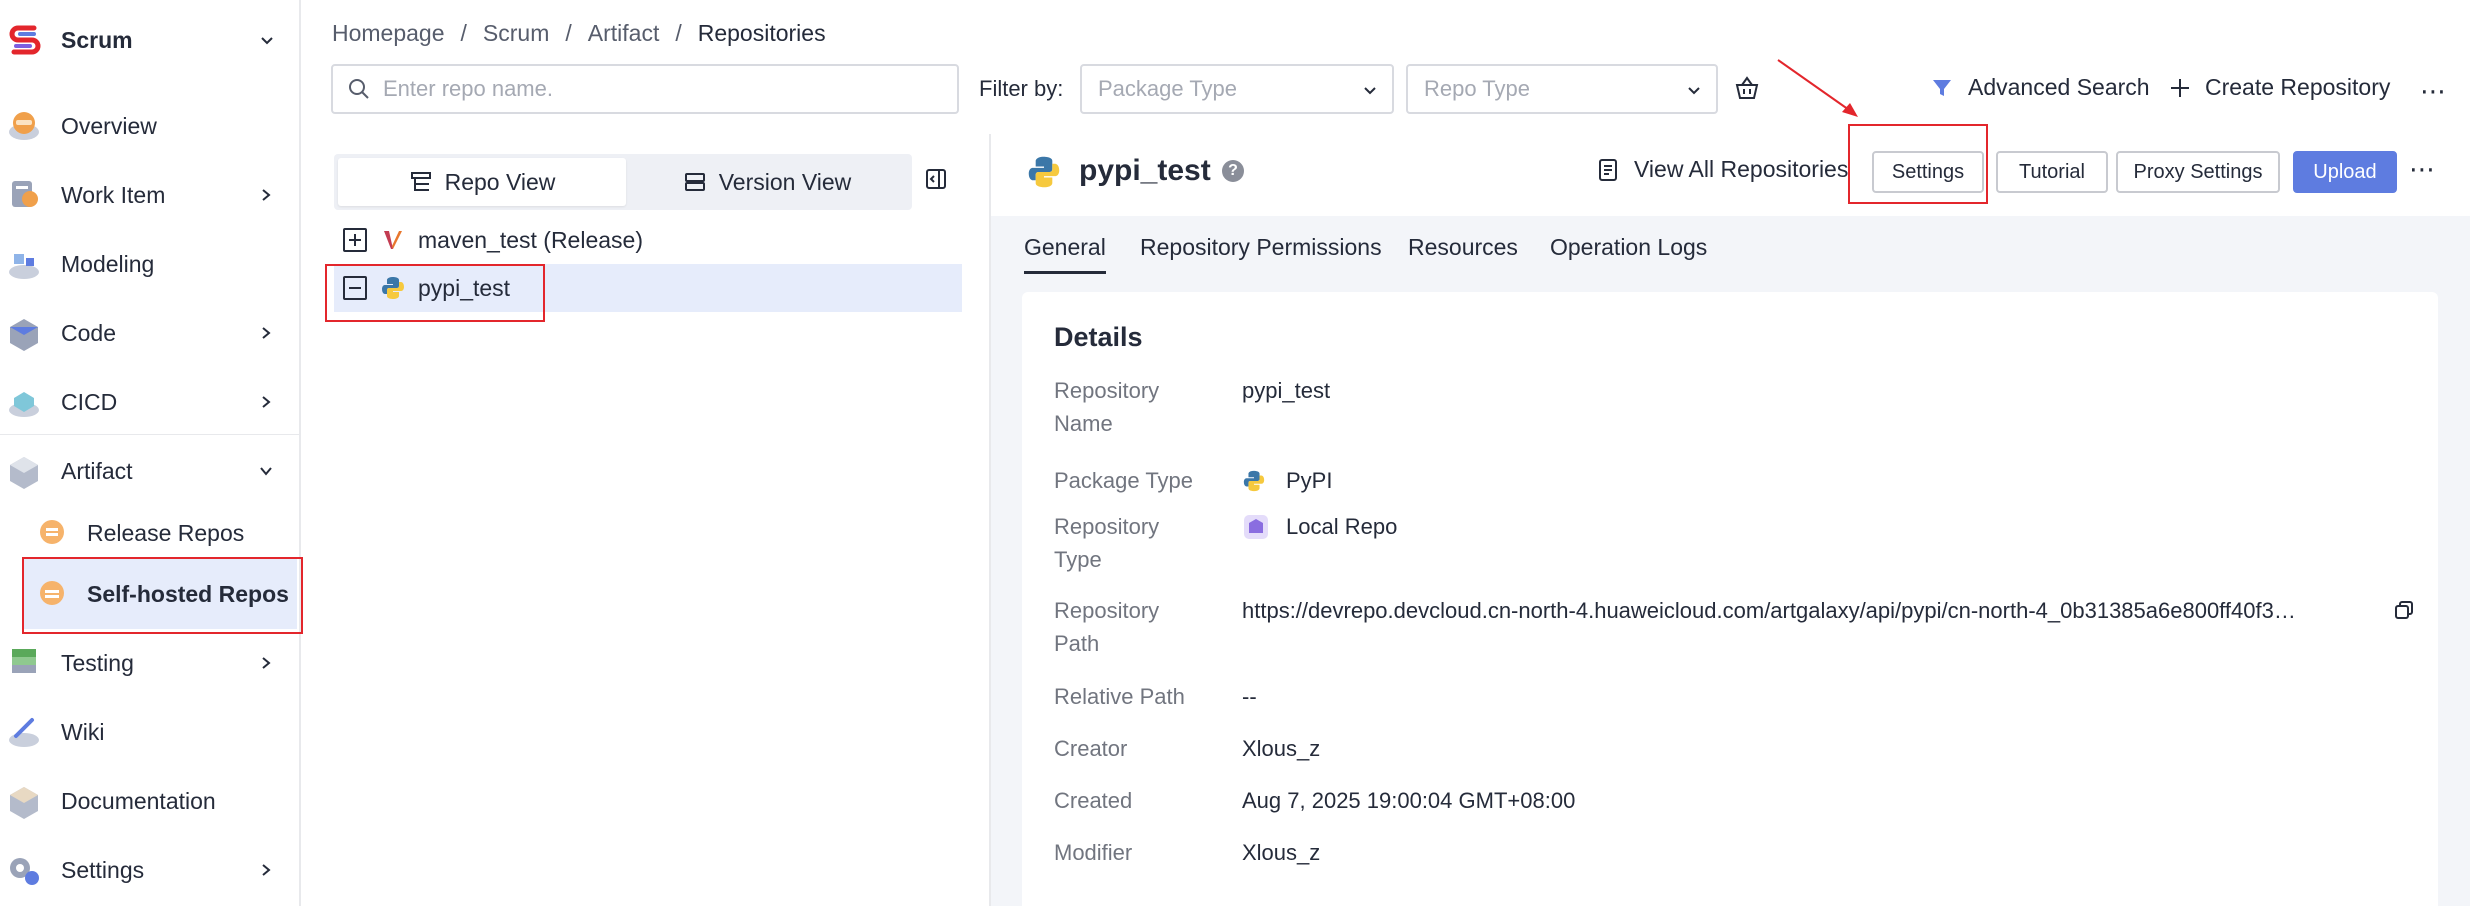 The height and width of the screenshot is (906, 2470). I want to click on document-icon, so click(1608, 169).